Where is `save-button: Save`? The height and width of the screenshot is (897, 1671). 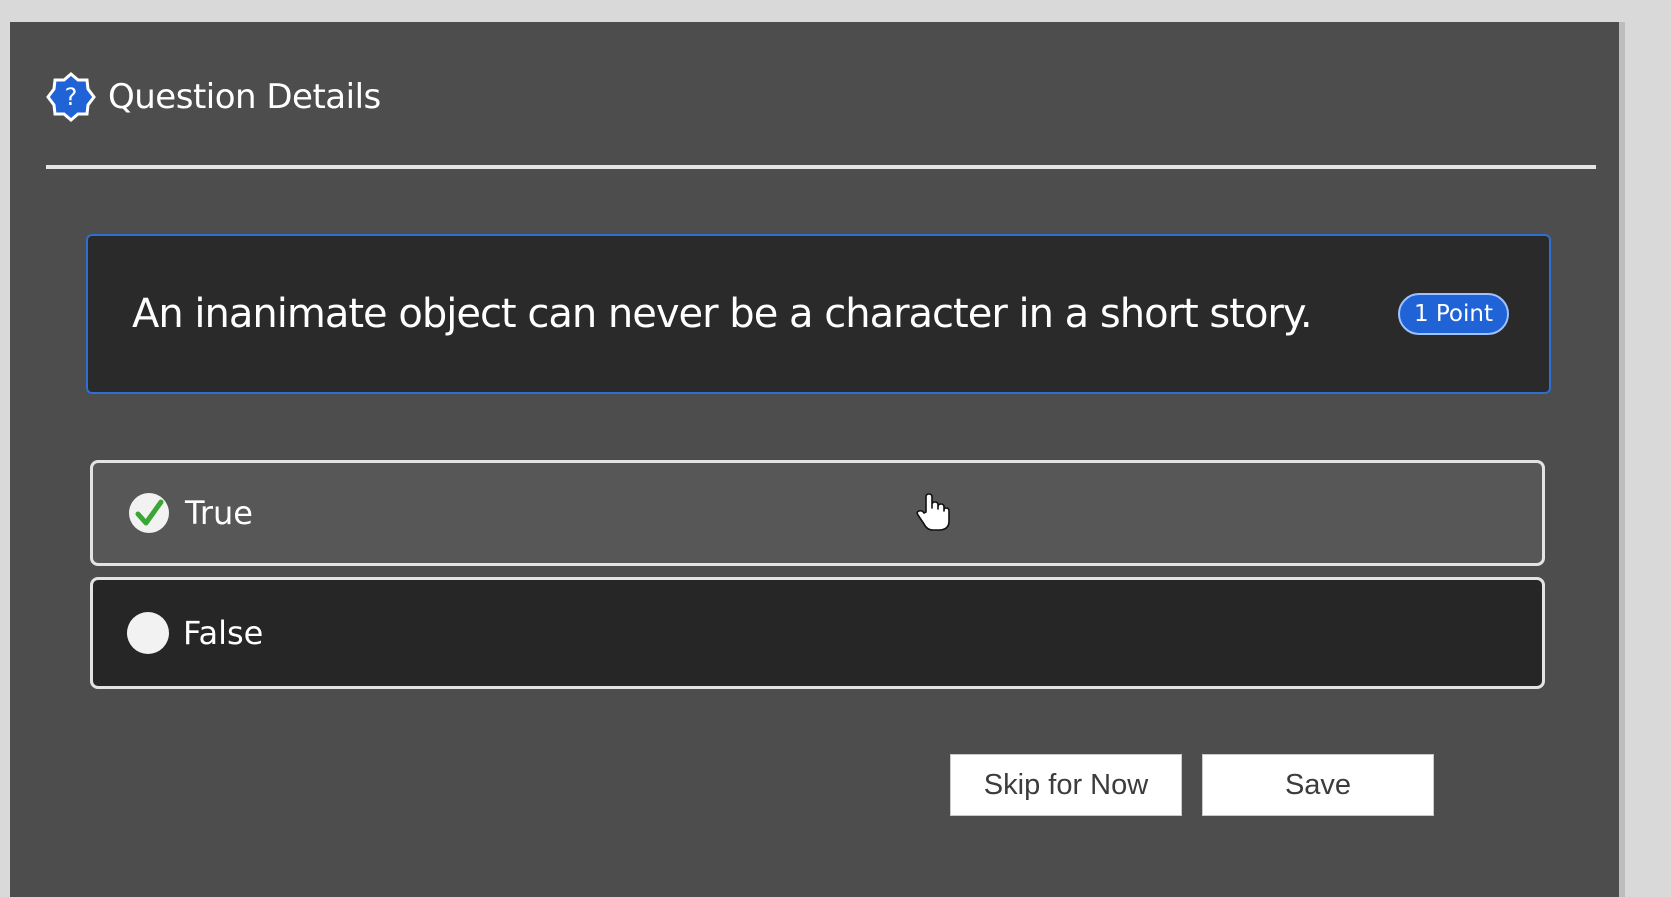 save-button: Save is located at coordinates (1318, 785).